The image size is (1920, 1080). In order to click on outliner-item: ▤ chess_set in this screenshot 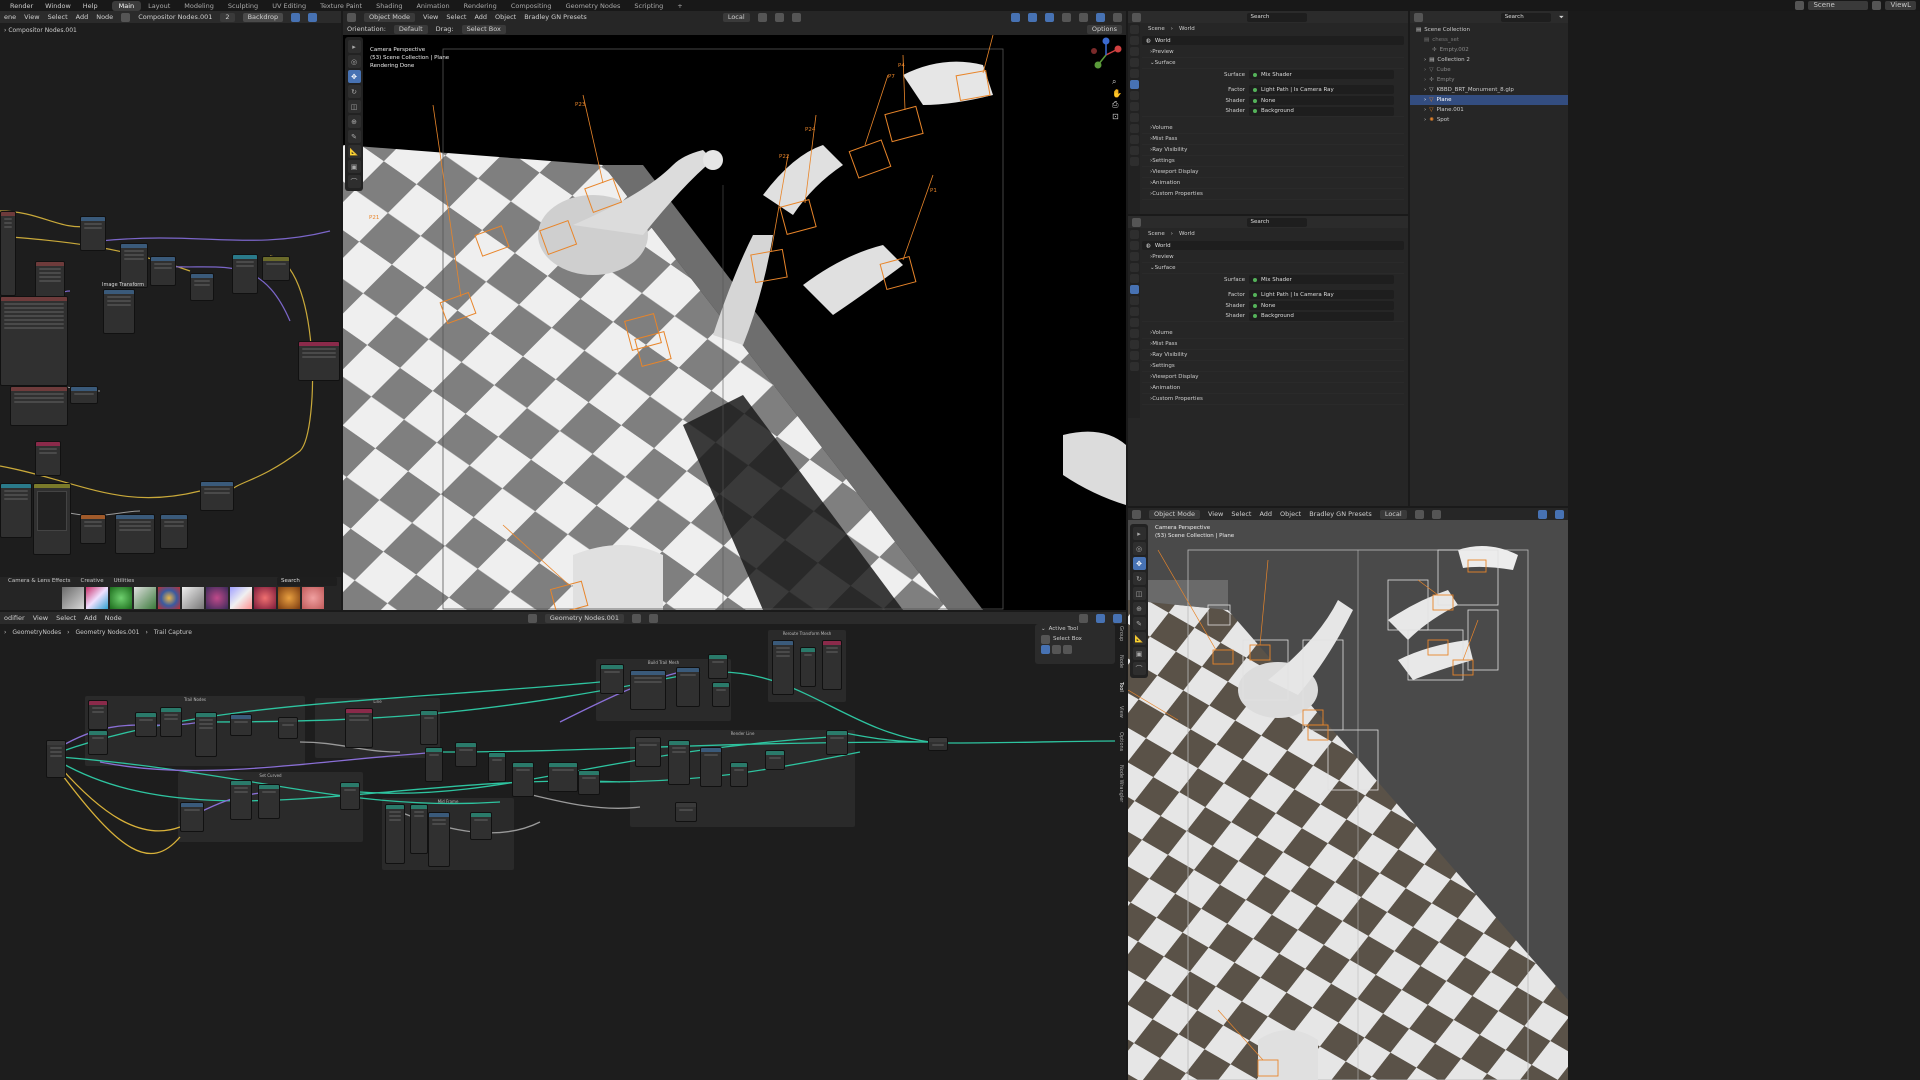, I will do `click(1489, 40)`.